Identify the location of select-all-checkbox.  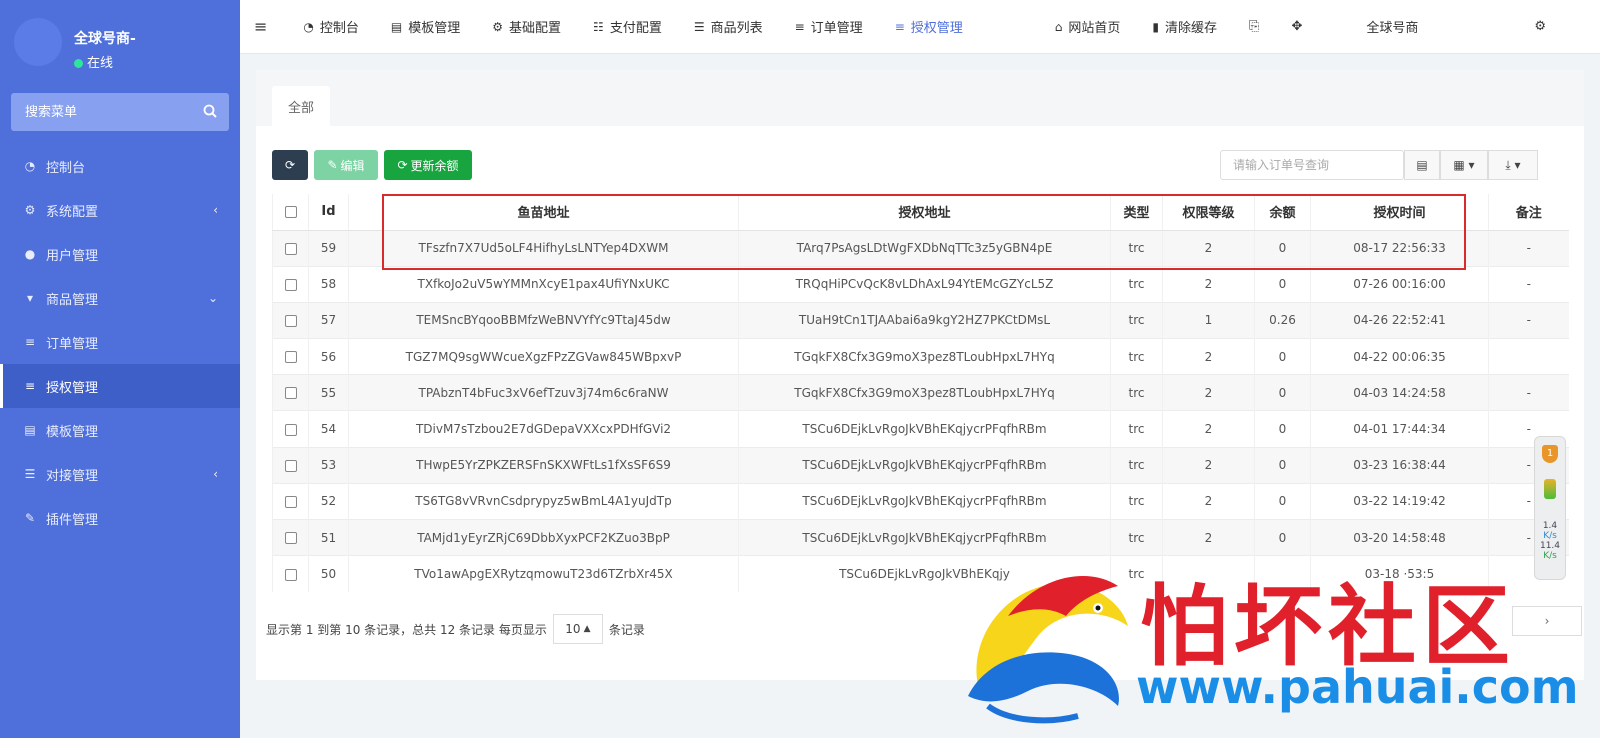
(290, 211).